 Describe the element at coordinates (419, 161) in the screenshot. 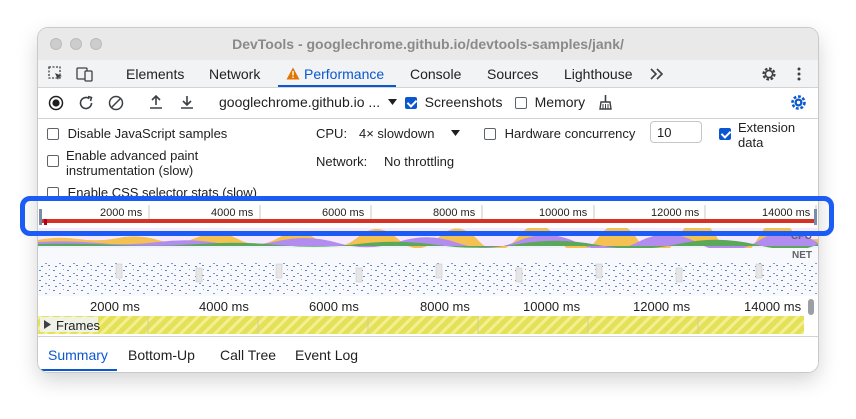

I see `network-throttling-select: No throttling` at that location.